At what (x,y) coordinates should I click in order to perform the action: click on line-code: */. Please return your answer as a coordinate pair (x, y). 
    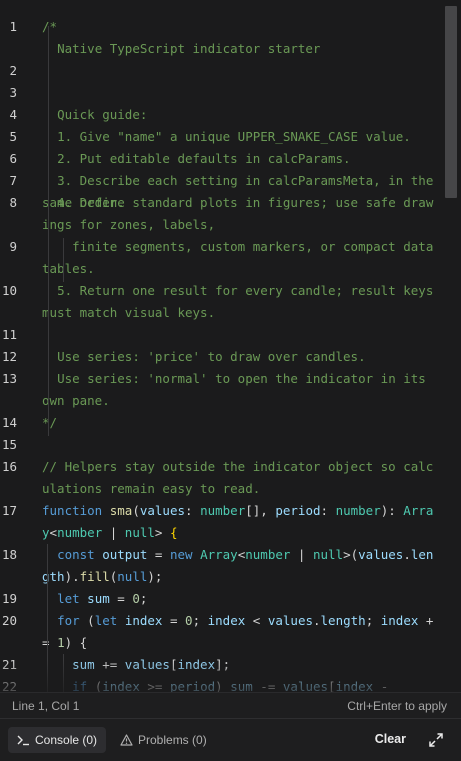
    Looking at the image, I should click on (239, 423).